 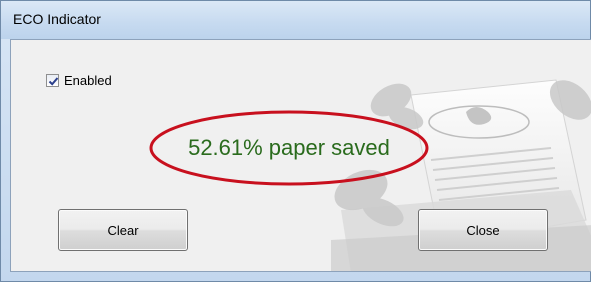 What do you see at coordinates (123, 230) in the screenshot?
I see `clear-button: Clear` at bounding box center [123, 230].